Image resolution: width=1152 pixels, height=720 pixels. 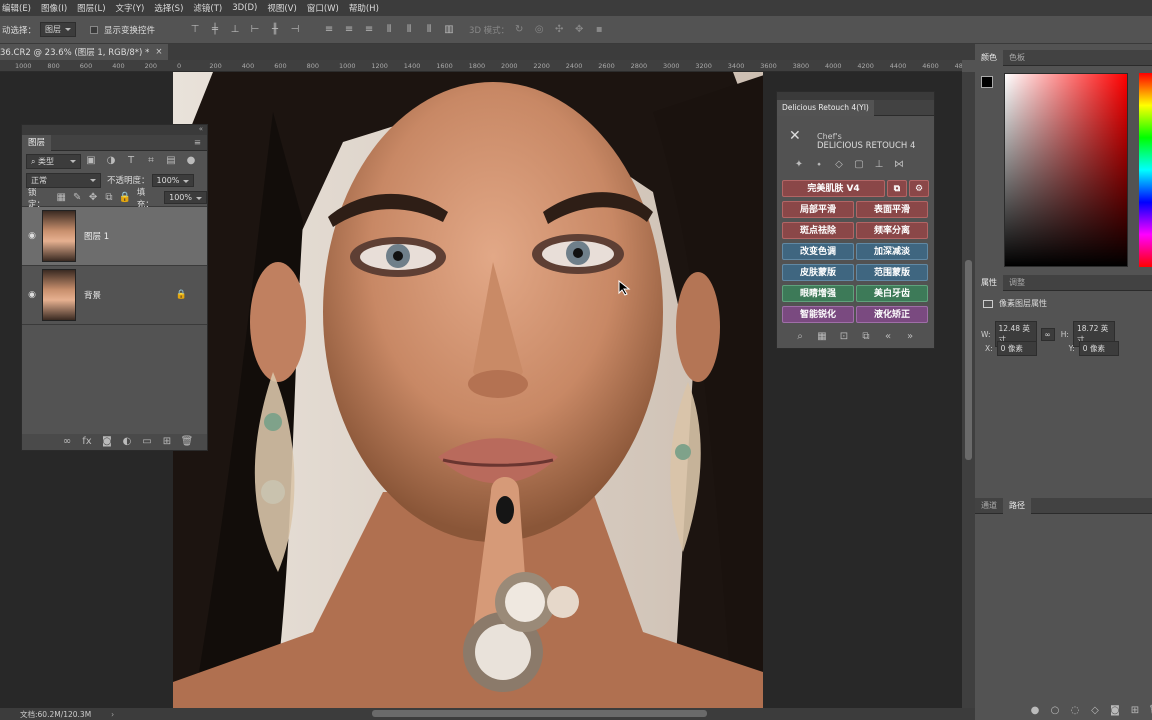 I want to click on film-icon: ▦, so click(x=822, y=337).